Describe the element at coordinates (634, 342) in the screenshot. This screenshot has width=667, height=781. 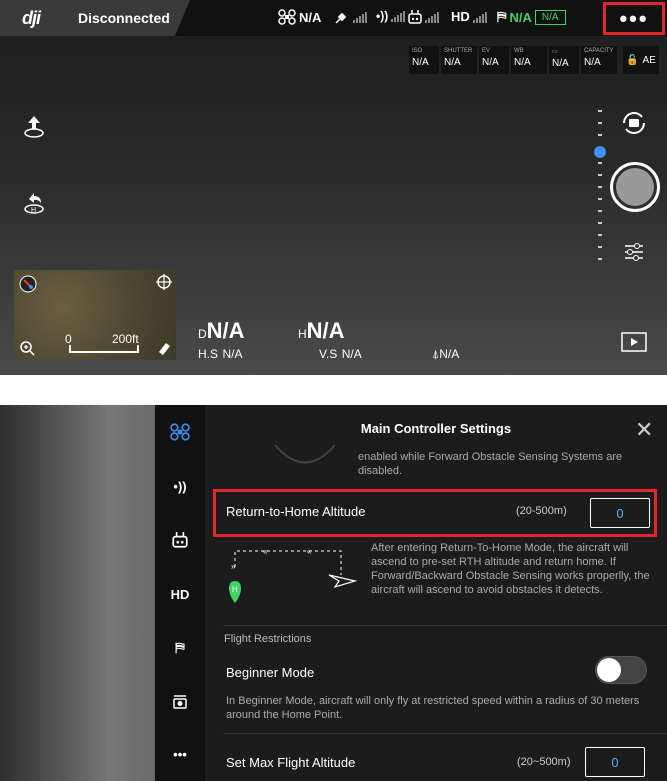
I see `playback-icon` at that location.